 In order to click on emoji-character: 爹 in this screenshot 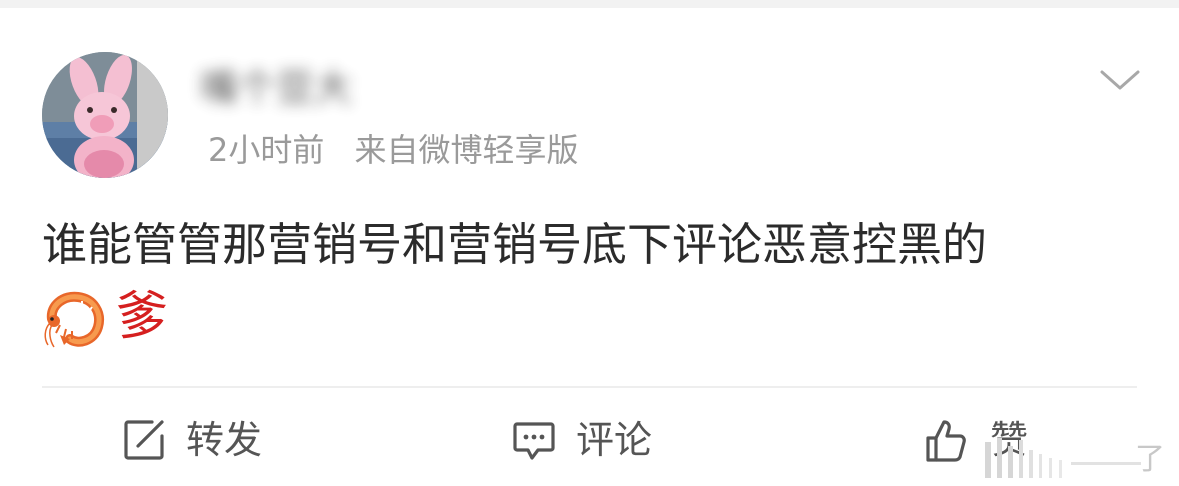, I will do `click(142, 317)`.